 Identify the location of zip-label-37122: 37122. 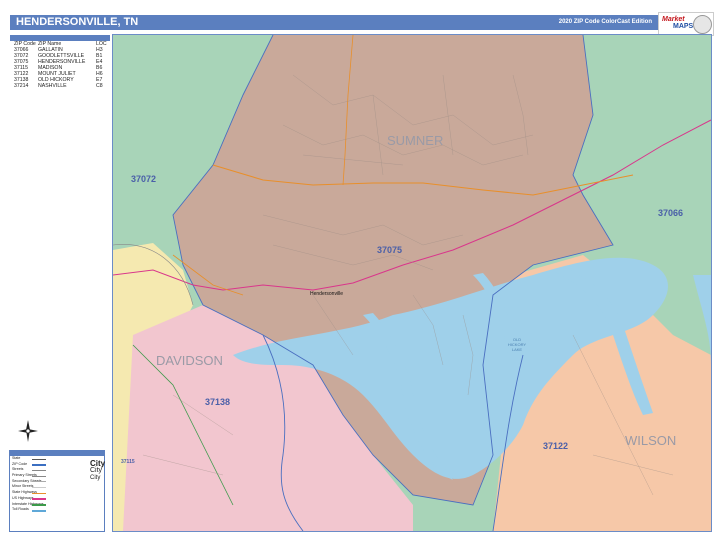
(556, 446).